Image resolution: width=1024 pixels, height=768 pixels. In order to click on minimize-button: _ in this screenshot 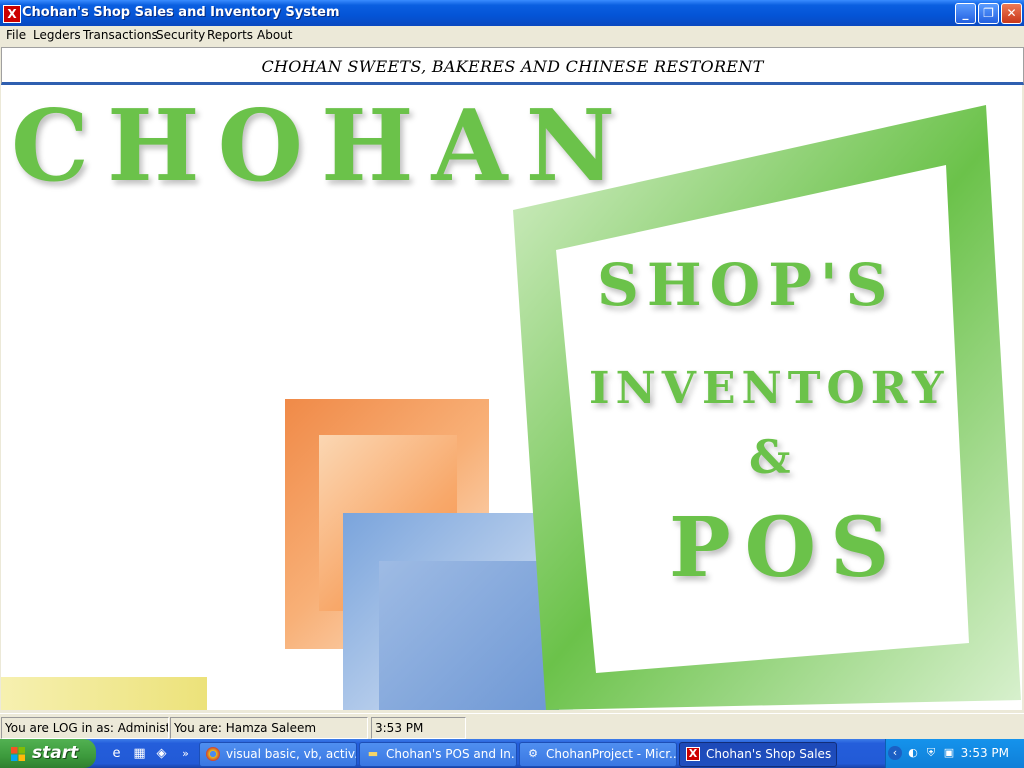, I will do `click(965, 13)`.